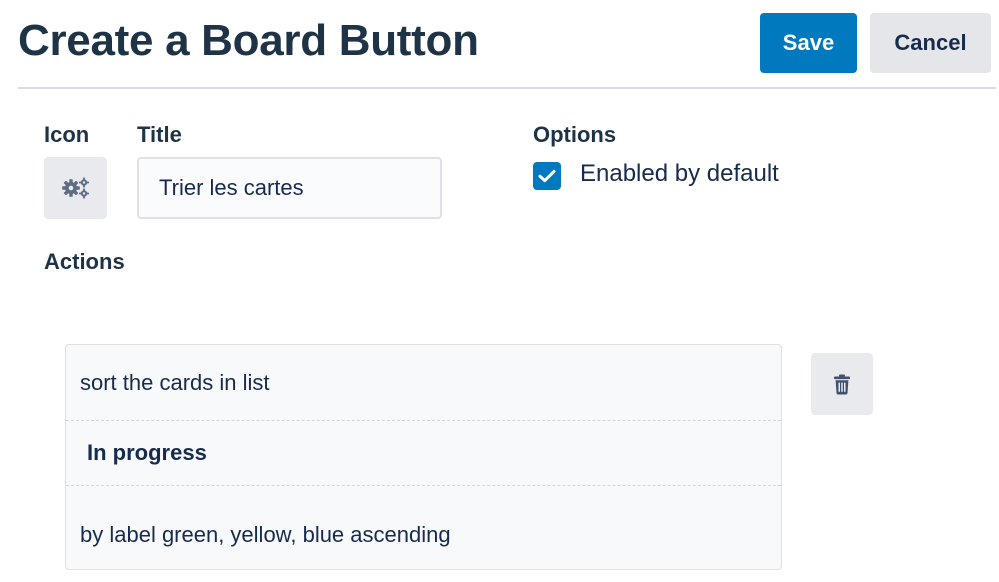  What do you see at coordinates (930, 43) in the screenshot?
I see `cancel-button: Cancel` at bounding box center [930, 43].